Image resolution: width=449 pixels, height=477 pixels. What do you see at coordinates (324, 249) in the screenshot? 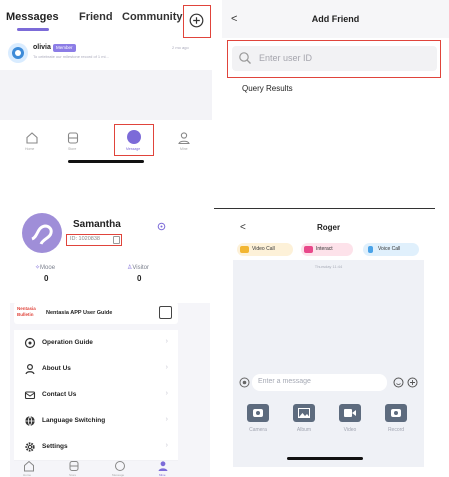
I see `interact-label: Interact` at bounding box center [324, 249].